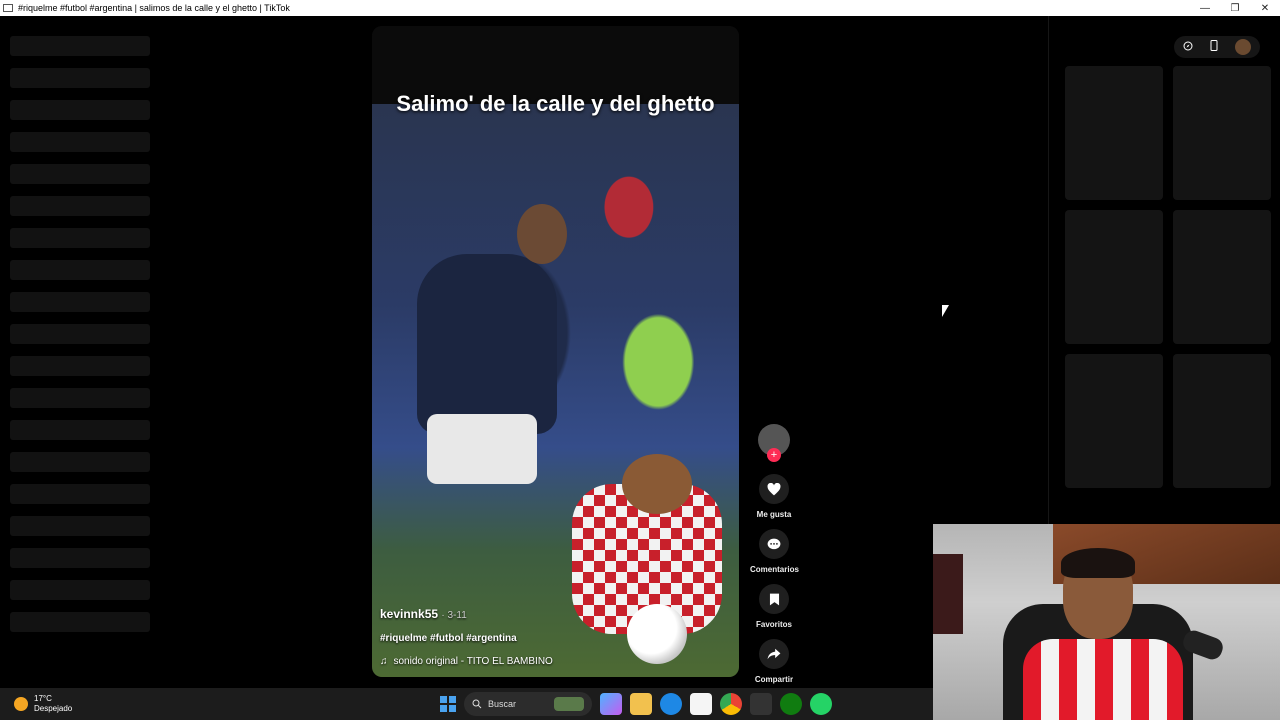 The width and height of the screenshot is (1280, 720). What do you see at coordinates (1188, 47) in the screenshot?
I see `compass-icon` at bounding box center [1188, 47].